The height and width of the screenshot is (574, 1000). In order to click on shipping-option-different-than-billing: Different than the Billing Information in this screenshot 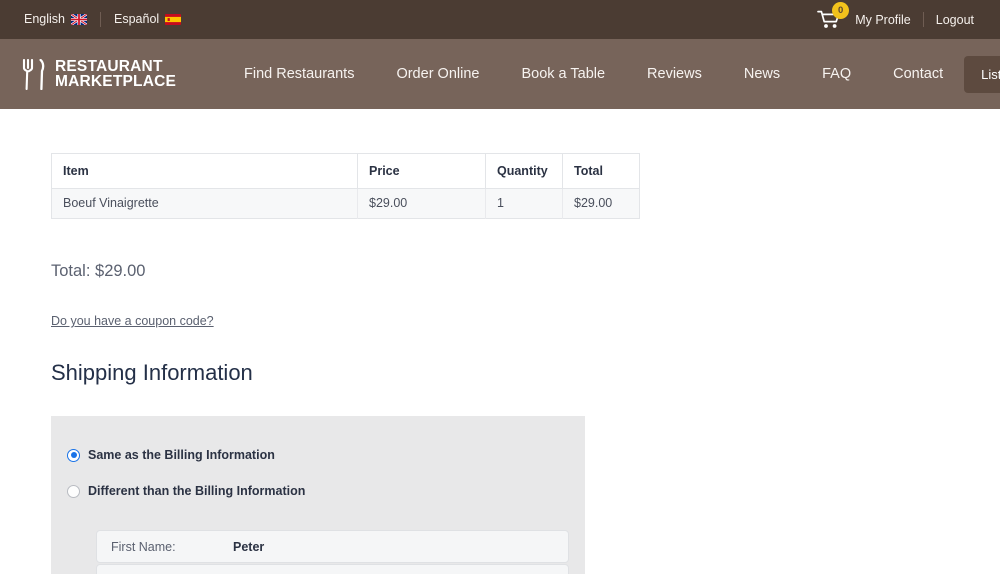, I will do `click(318, 491)`.